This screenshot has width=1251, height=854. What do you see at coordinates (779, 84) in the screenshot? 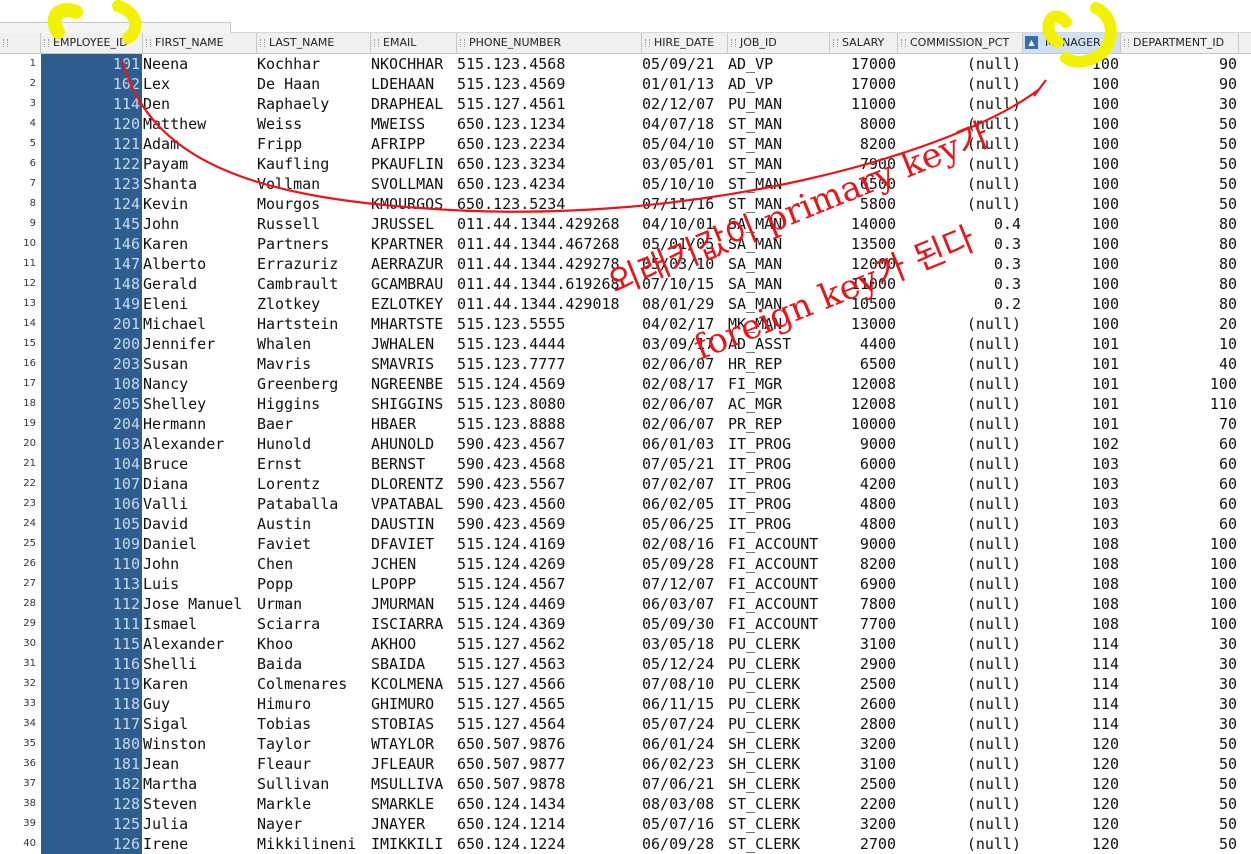
I see `cell-job-id: AD_VP` at bounding box center [779, 84].